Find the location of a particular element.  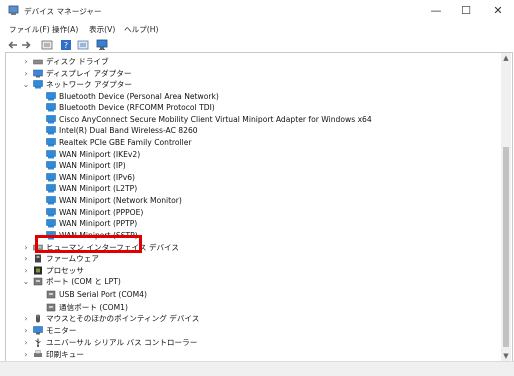

toolbar: ? is located at coordinates (257, 45).